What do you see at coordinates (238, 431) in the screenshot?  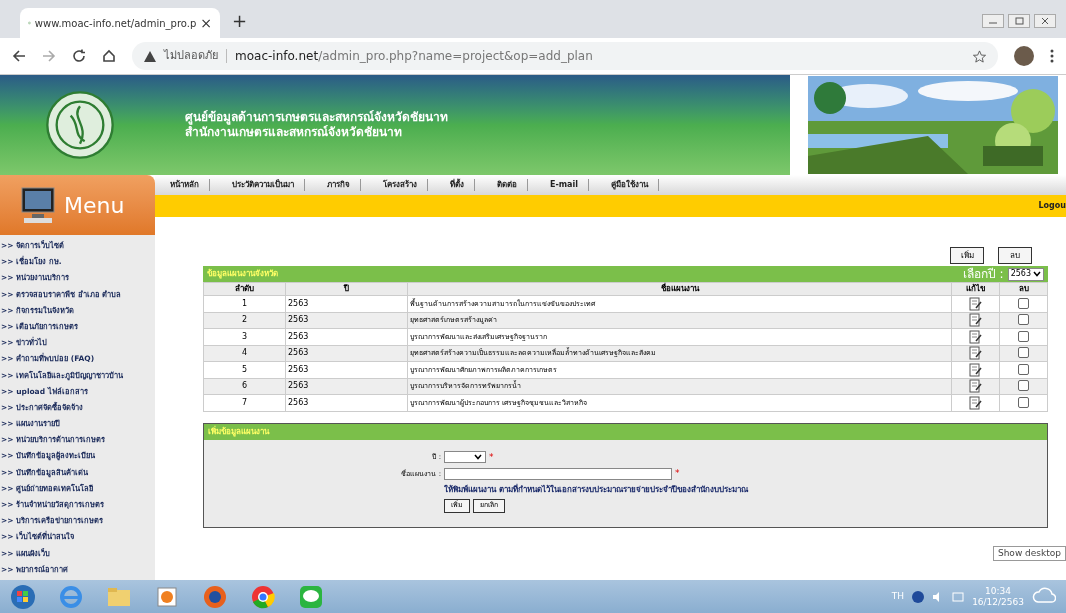 I see `form-title: เพิ่มข้อมูลแผนงาน` at bounding box center [238, 431].